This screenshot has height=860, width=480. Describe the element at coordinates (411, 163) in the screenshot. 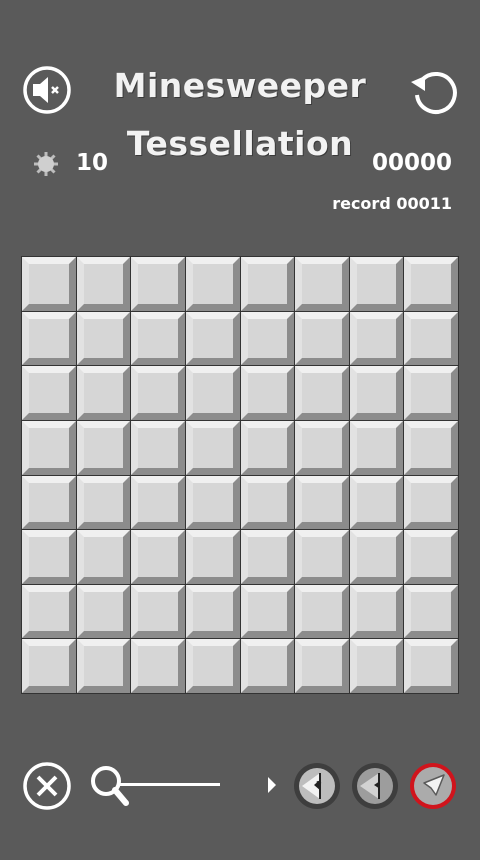

I see `score-counter: 00000` at that location.